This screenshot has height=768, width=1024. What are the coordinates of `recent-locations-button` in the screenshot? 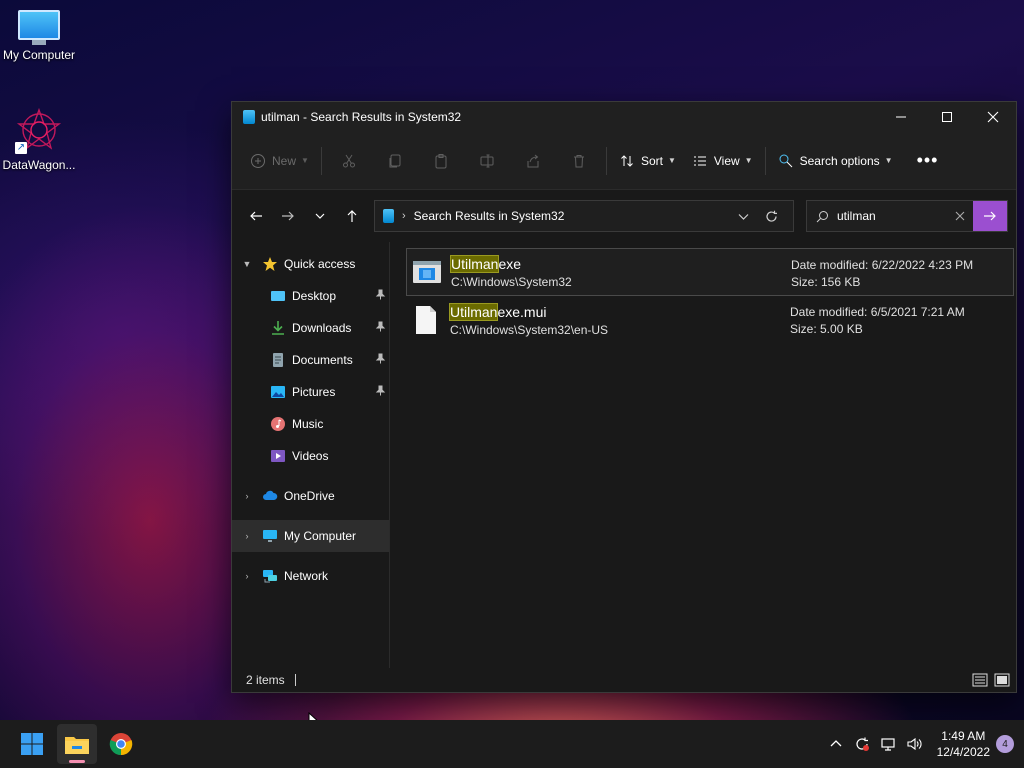 It's located at (320, 216).